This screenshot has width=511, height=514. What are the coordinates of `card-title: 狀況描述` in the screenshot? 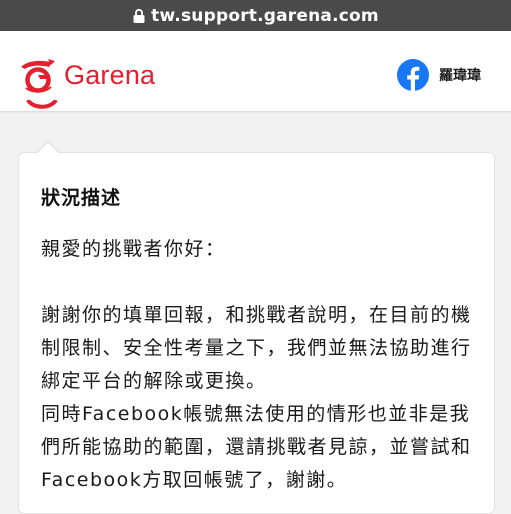 It's located at (81, 198).